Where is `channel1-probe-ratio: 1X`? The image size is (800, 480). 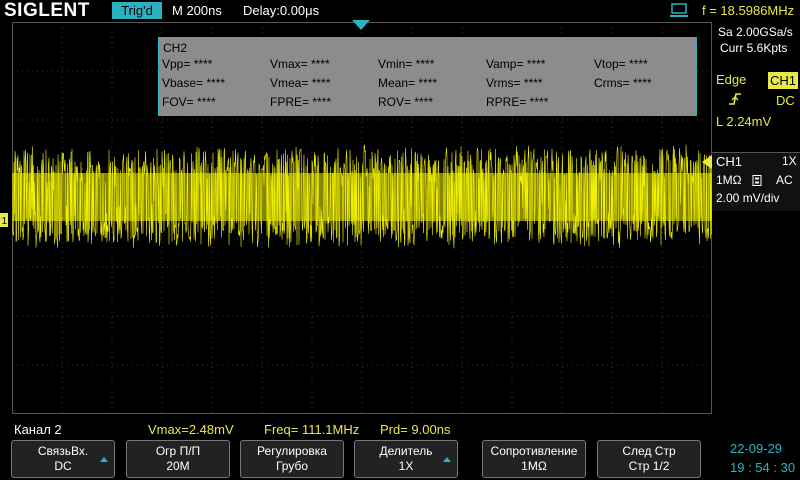 channel1-probe-ratio: 1X is located at coordinates (789, 161).